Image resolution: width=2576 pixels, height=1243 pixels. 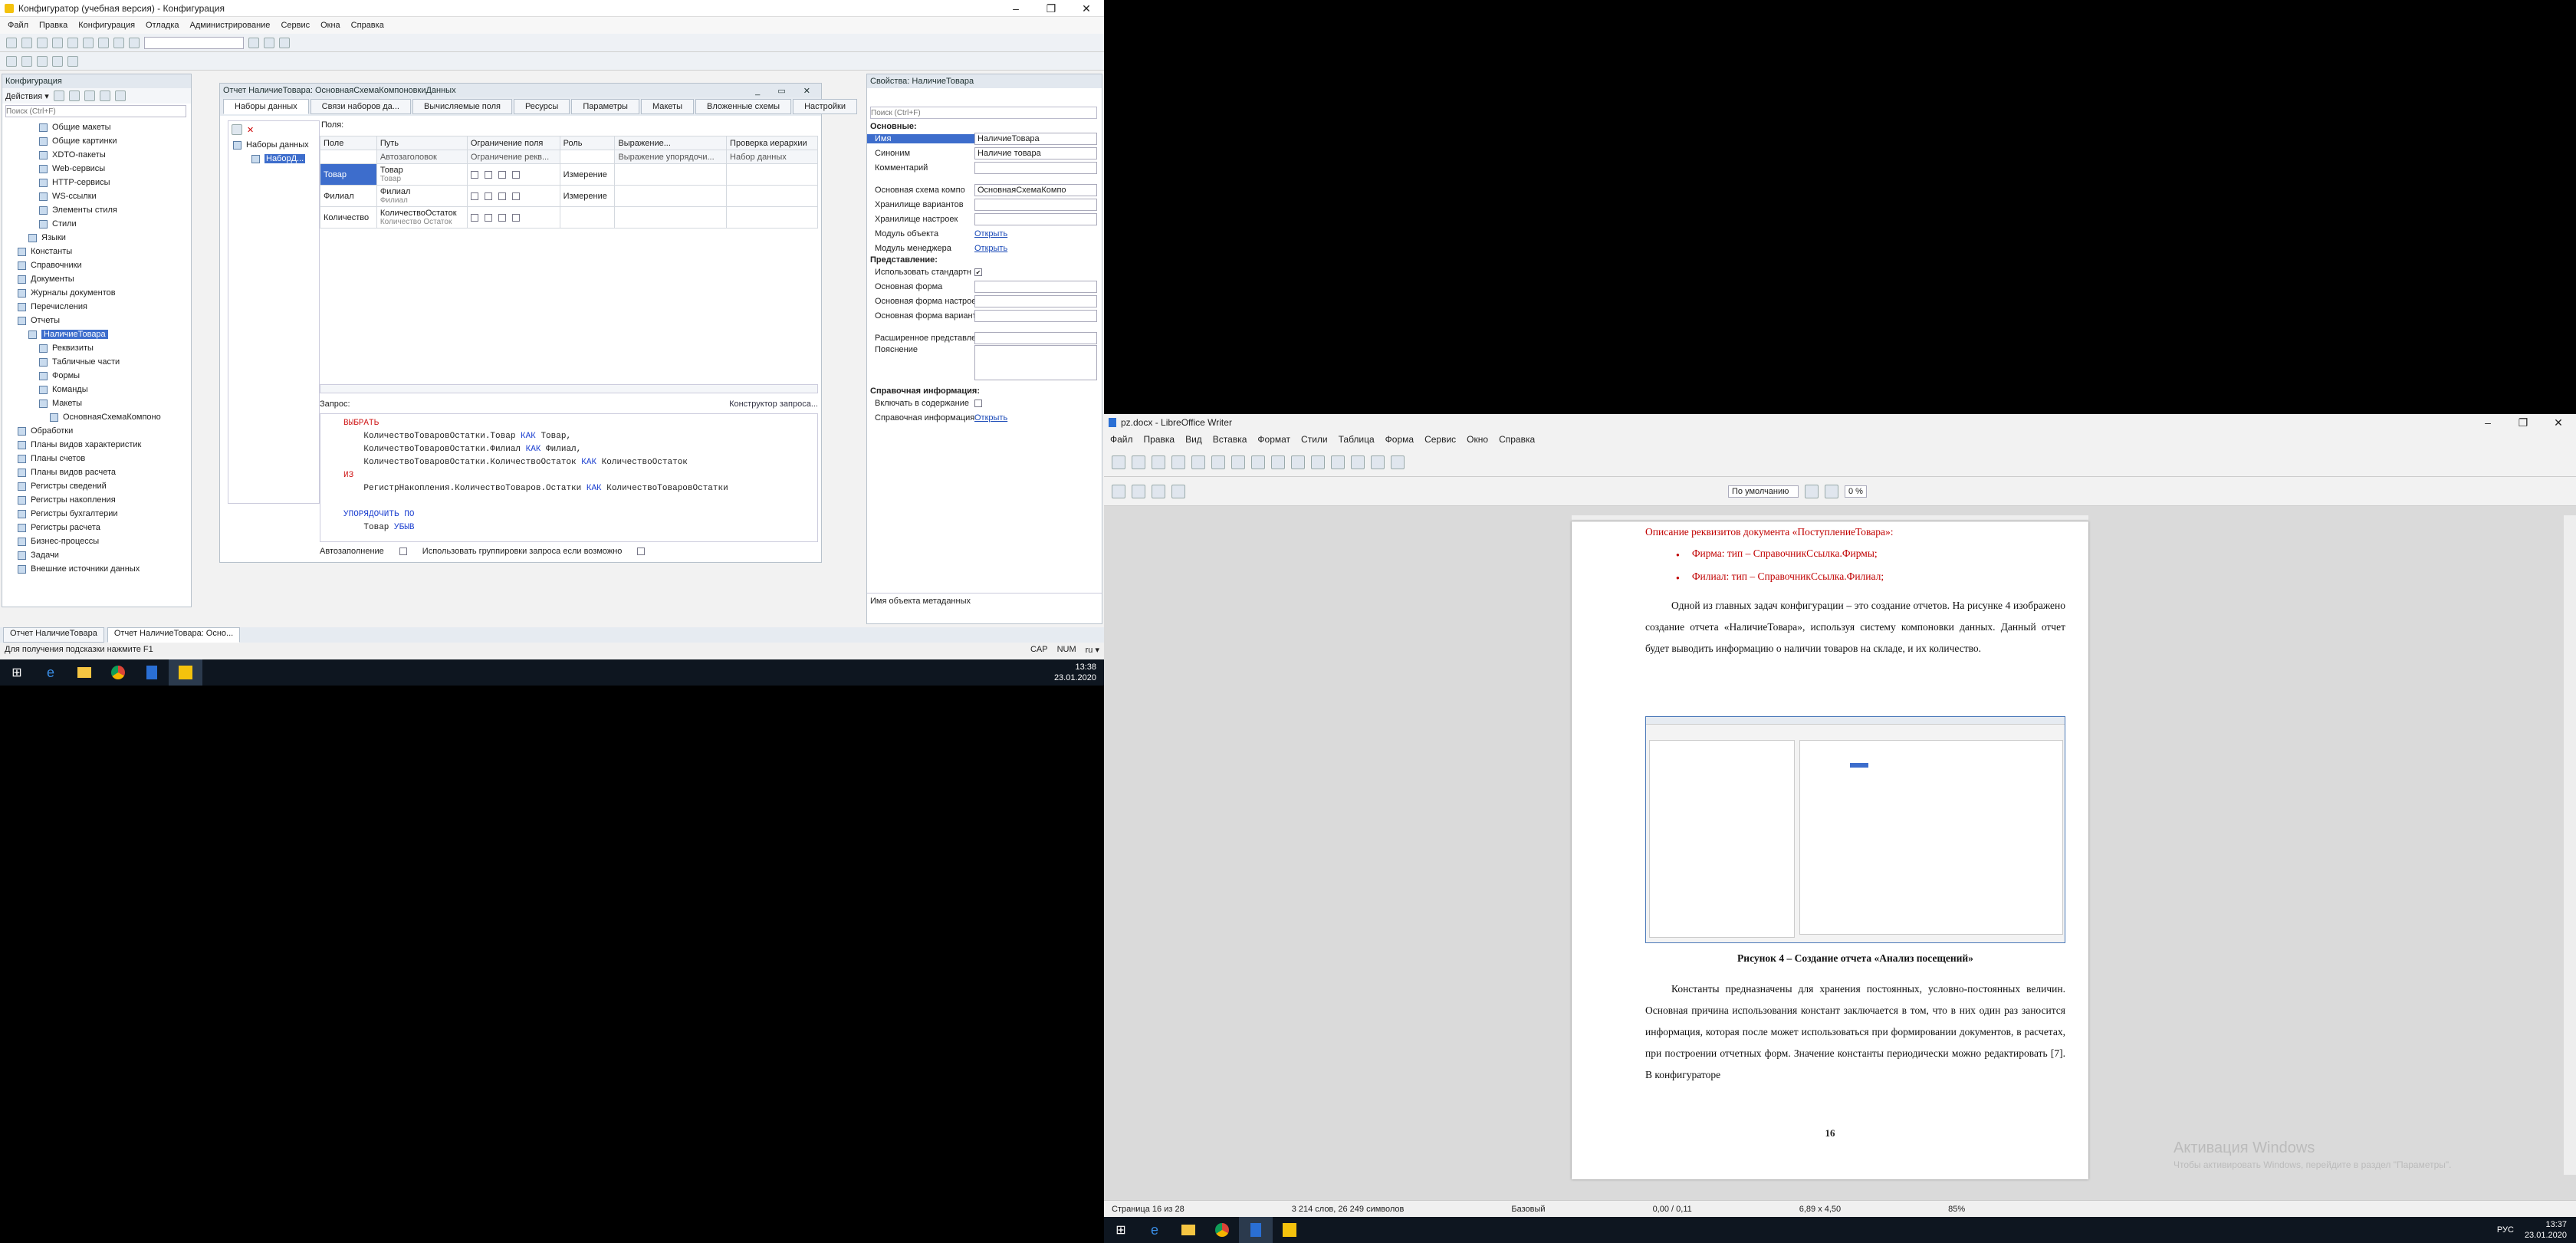 I want to click on menu-item: Отладка, so click(x=162, y=25).